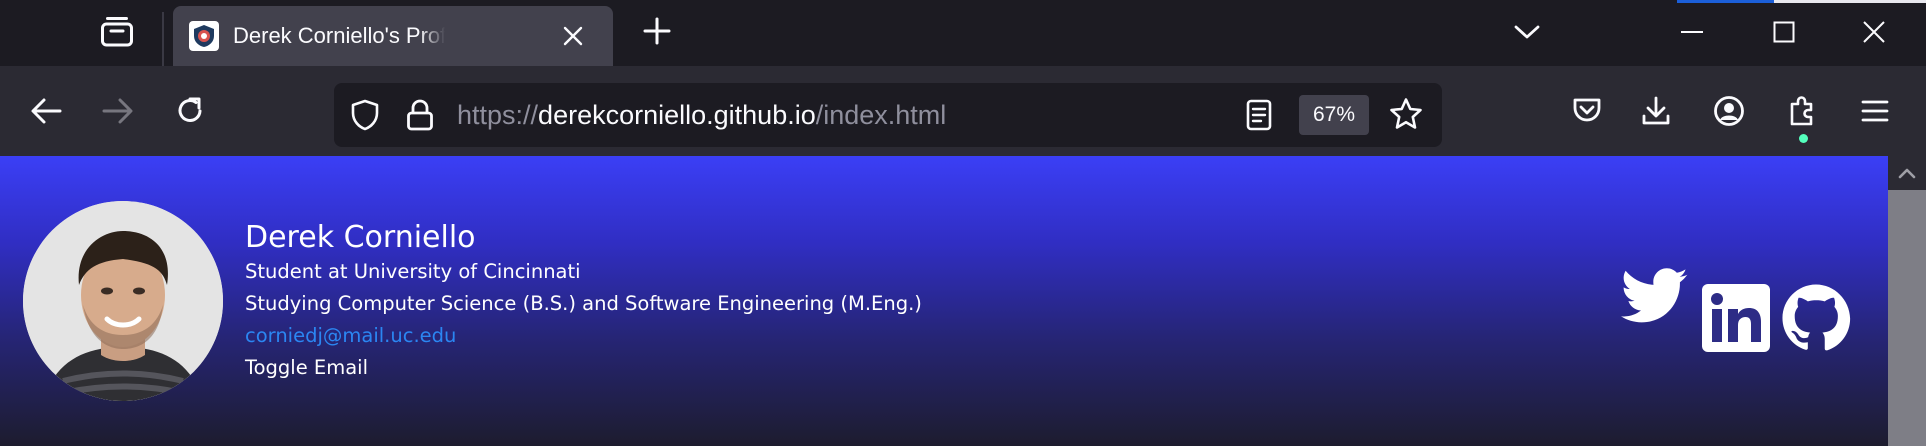  I want to click on star-icon, so click(1406, 113).